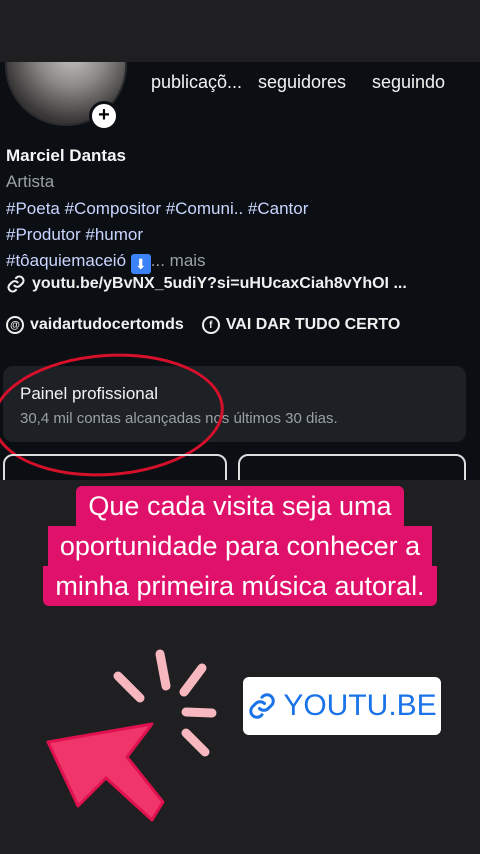 This screenshot has width=480, height=854. I want to click on youtube-link-label: YOUTU.BE, so click(359, 706).